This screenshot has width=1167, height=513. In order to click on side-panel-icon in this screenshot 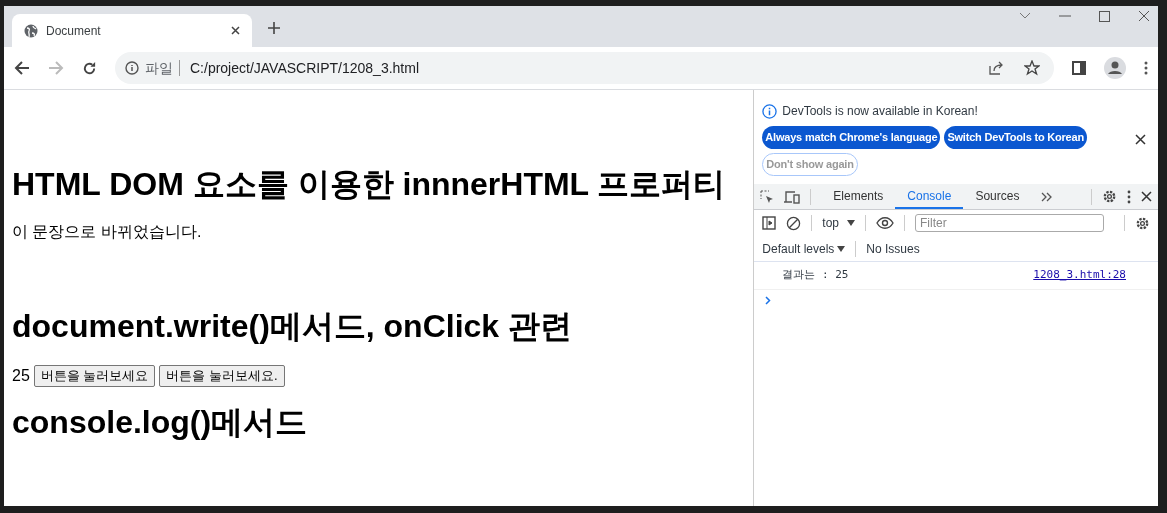, I will do `click(1079, 68)`.